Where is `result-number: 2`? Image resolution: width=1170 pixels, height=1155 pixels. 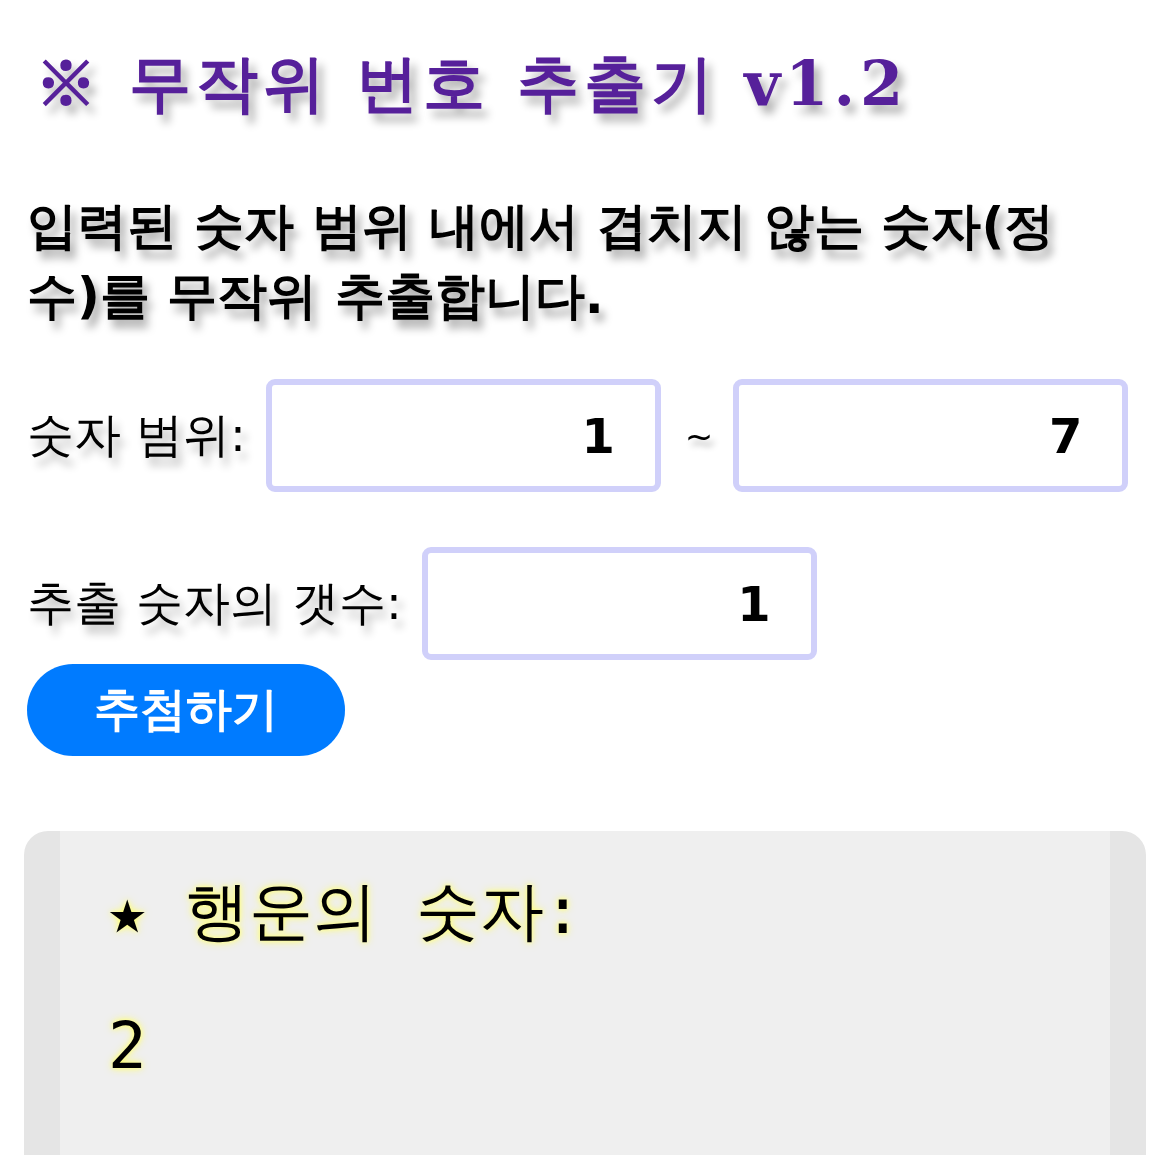 result-number: 2 is located at coordinates (127, 1047).